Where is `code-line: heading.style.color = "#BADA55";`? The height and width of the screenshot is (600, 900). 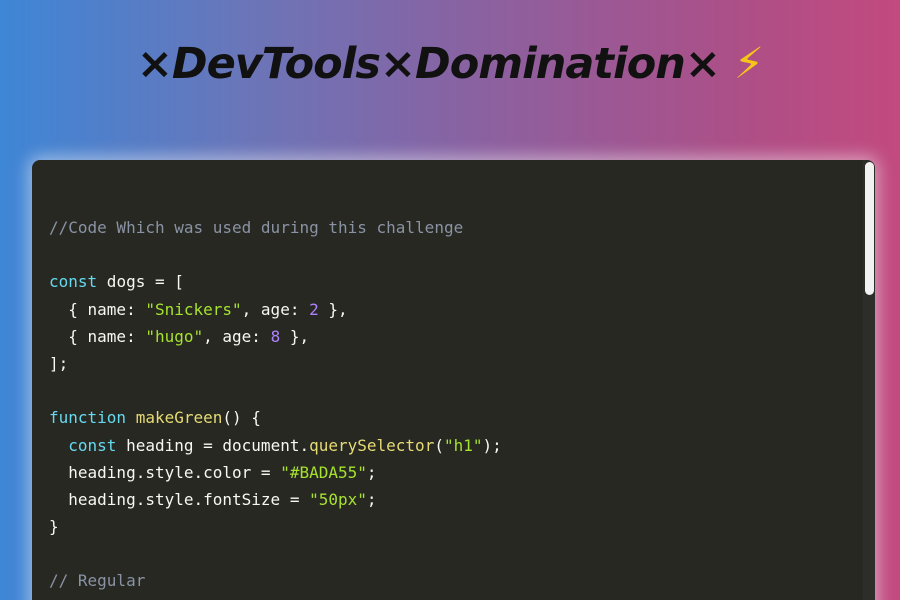
code-line: heading.style.color = "#BADA55"; is located at coordinates (275, 472).